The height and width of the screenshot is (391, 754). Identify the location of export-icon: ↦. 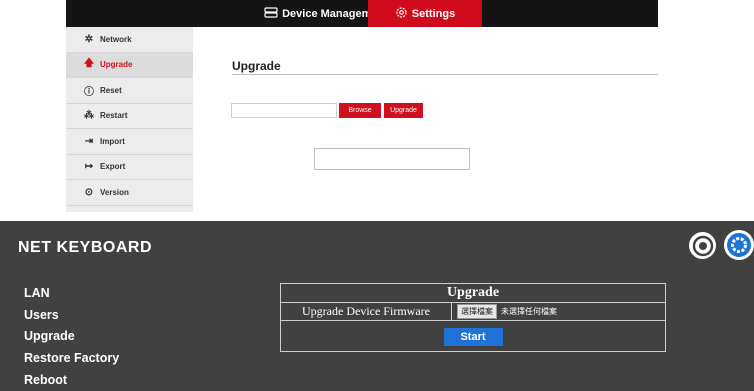
(89, 167).